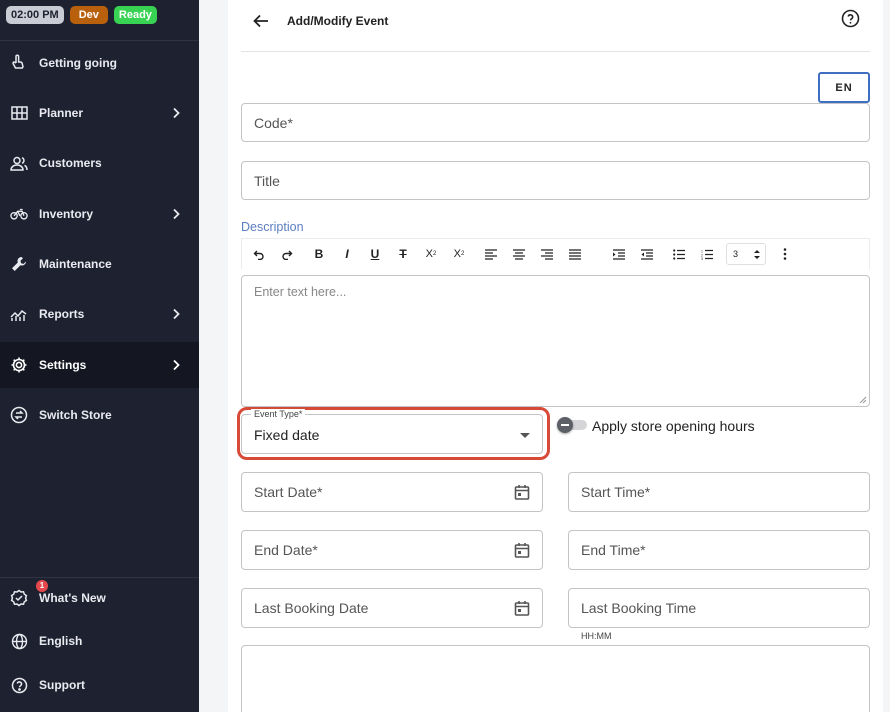 This screenshot has width=890, height=712. I want to click on align-center-icon, so click(519, 254).